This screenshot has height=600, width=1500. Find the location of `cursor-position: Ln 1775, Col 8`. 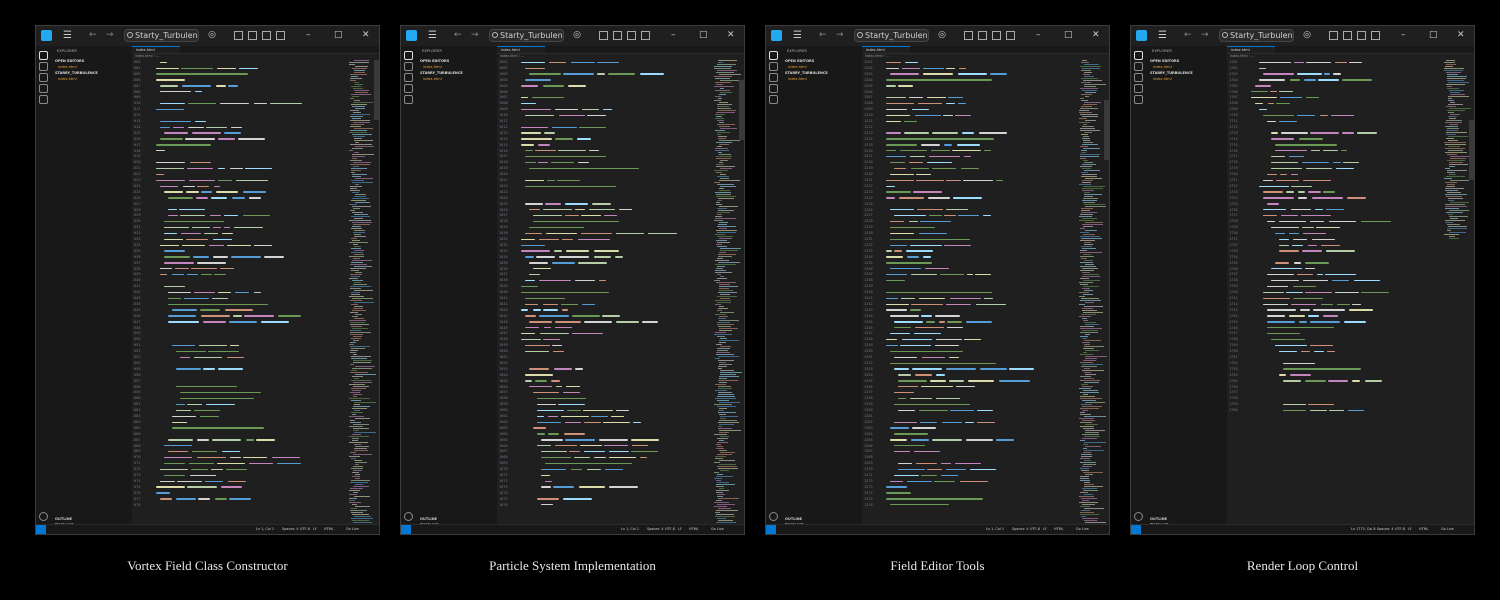

cursor-position: Ln 1775, Col 8 is located at coordinates (1363, 529).